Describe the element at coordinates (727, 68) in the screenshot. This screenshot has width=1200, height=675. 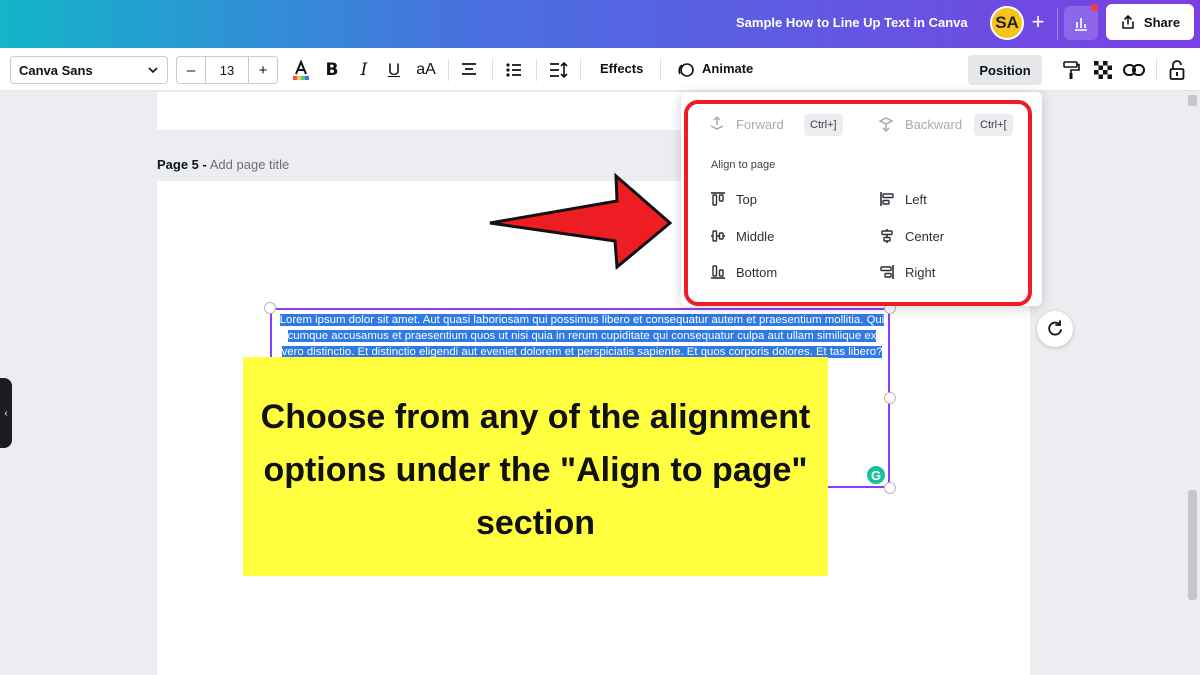
I see `animate-button: Animate` at that location.